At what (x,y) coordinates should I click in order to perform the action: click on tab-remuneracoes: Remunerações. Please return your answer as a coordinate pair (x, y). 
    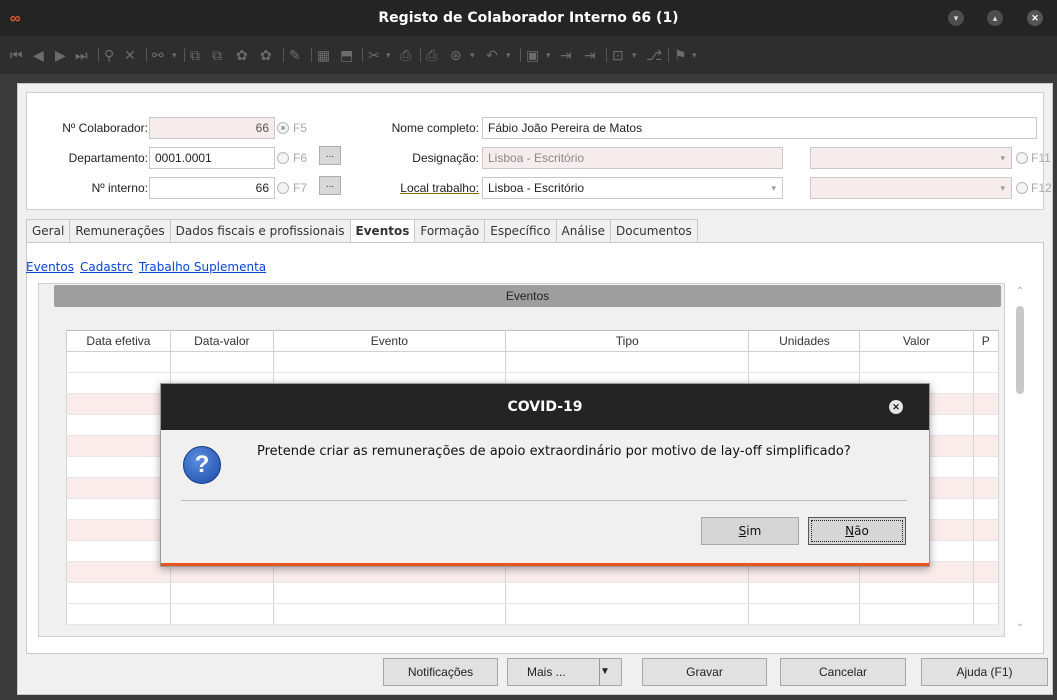
    Looking at the image, I should click on (119, 231).